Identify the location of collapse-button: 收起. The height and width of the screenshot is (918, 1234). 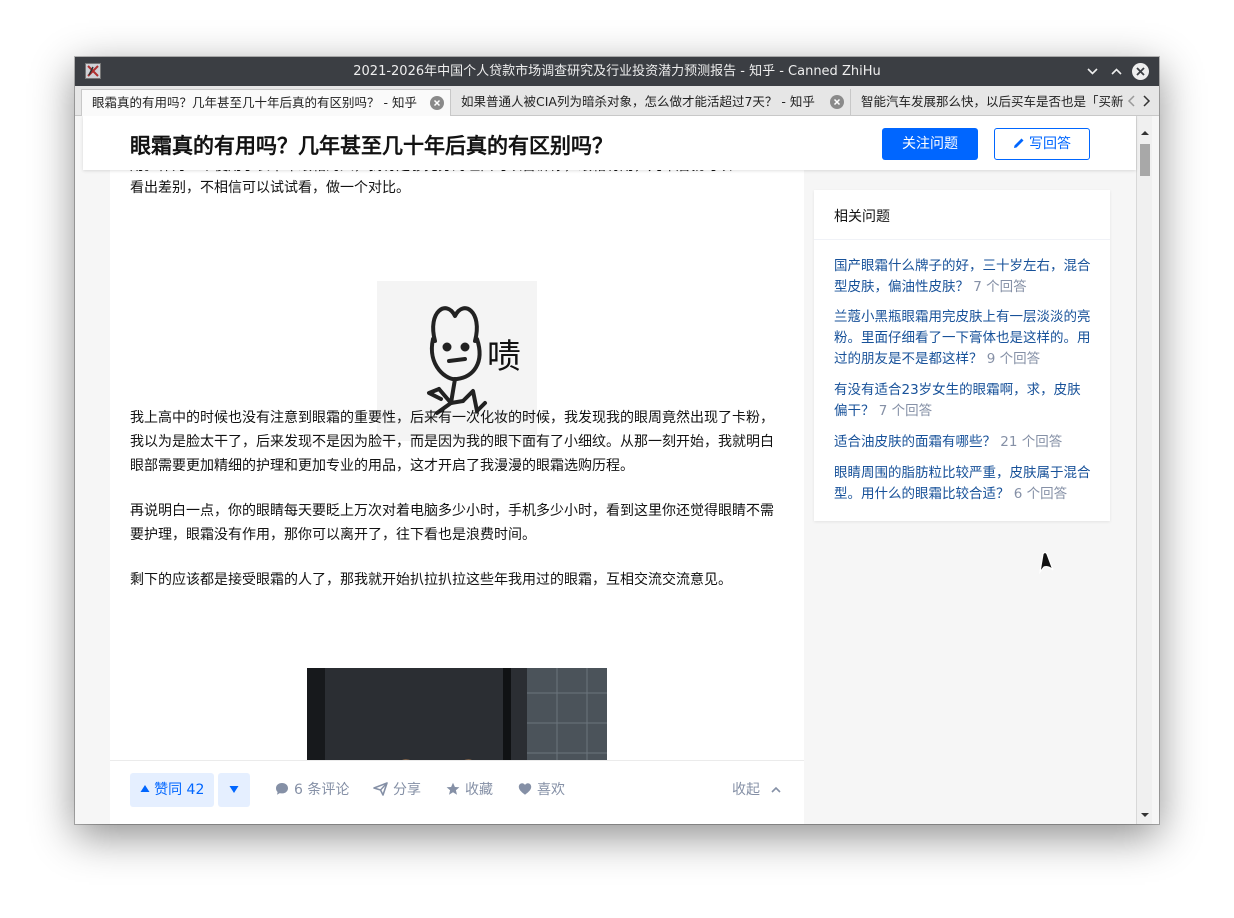
(757, 790).